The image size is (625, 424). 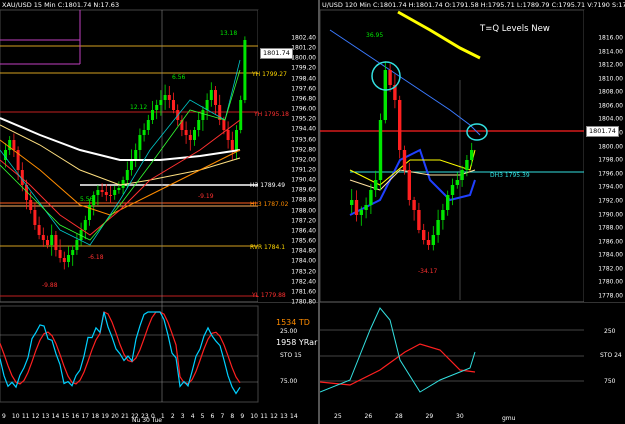 I want to click on left-current-price-box: 1801.74, so click(x=276, y=53).